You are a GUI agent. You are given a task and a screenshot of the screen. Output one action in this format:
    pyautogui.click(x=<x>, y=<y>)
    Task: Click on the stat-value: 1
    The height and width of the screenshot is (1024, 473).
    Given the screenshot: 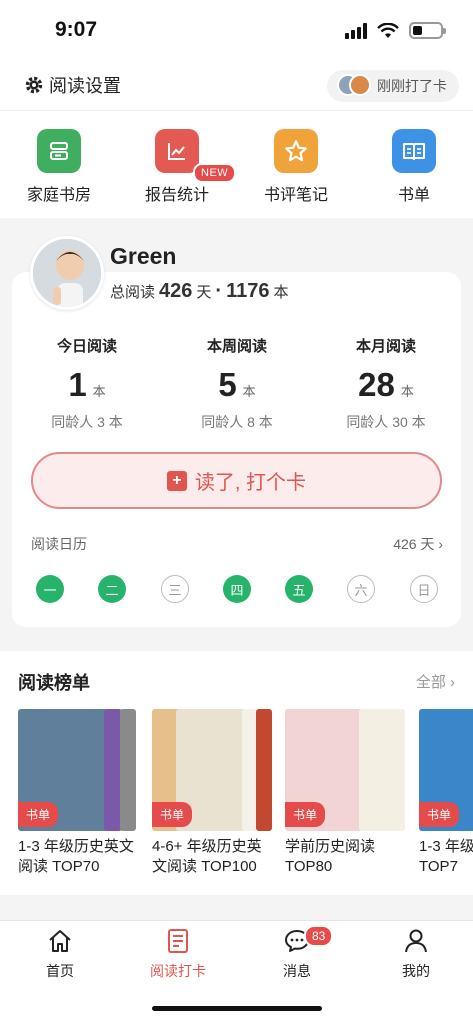 What is the action you would take?
    pyautogui.click(x=77, y=384)
    